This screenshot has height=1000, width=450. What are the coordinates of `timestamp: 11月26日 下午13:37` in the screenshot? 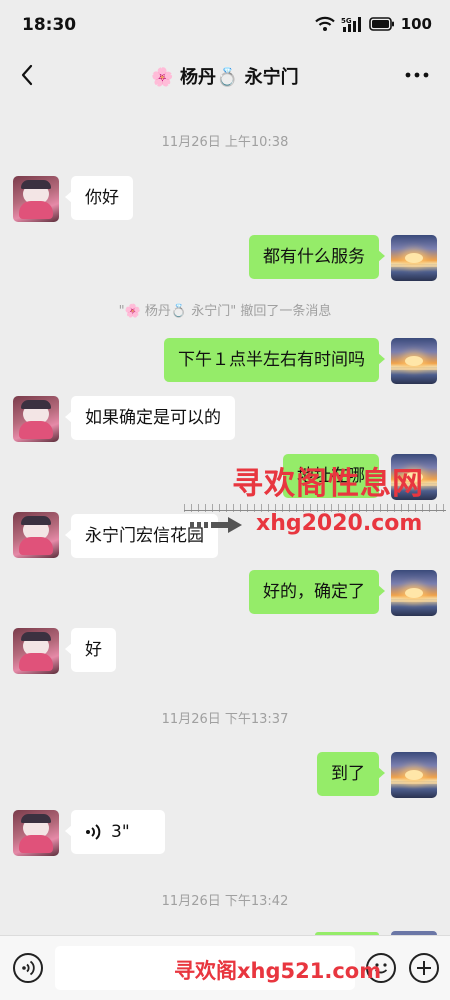 It's located at (225, 719).